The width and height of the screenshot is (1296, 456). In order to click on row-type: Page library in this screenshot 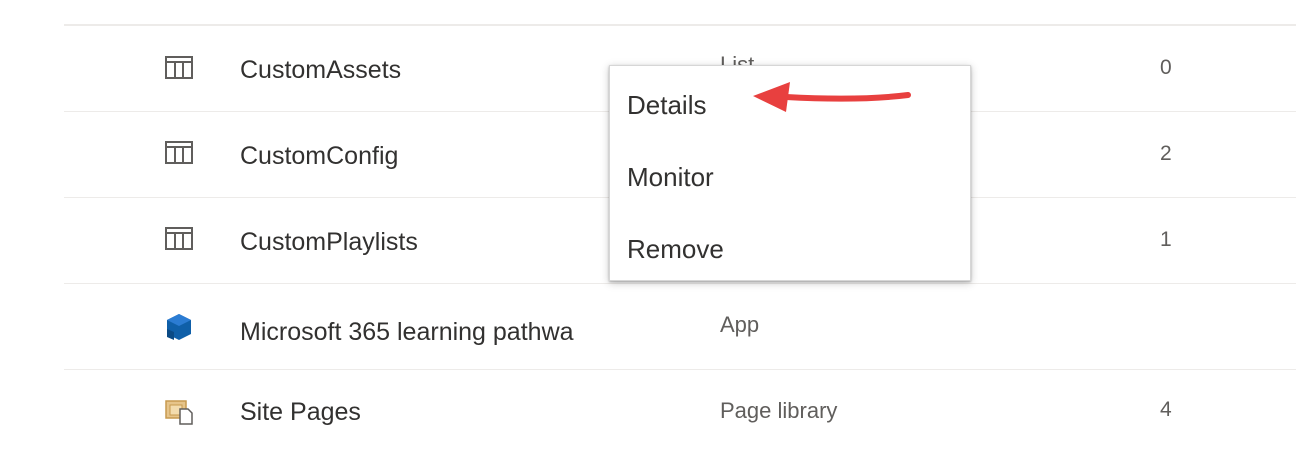, I will do `click(779, 410)`.